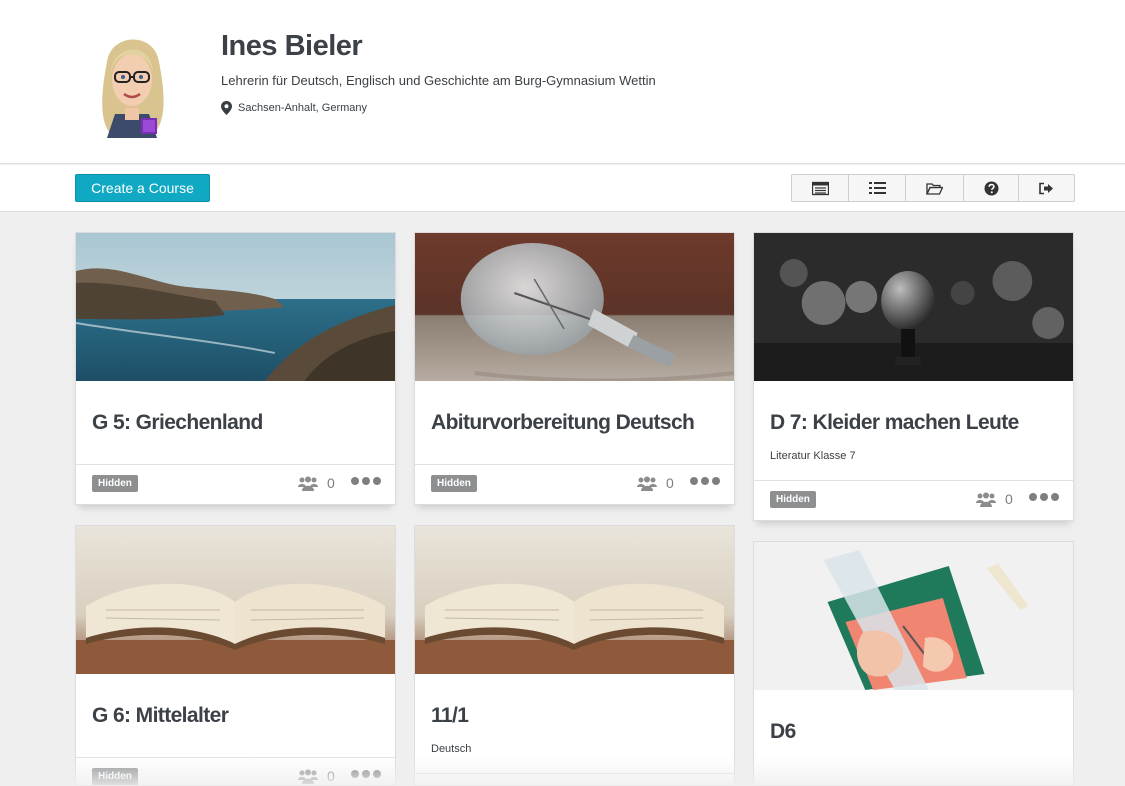 The image size is (1125, 786). What do you see at coordinates (451, 749) in the screenshot?
I see `course-subtitle: Deutsch` at bounding box center [451, 749].